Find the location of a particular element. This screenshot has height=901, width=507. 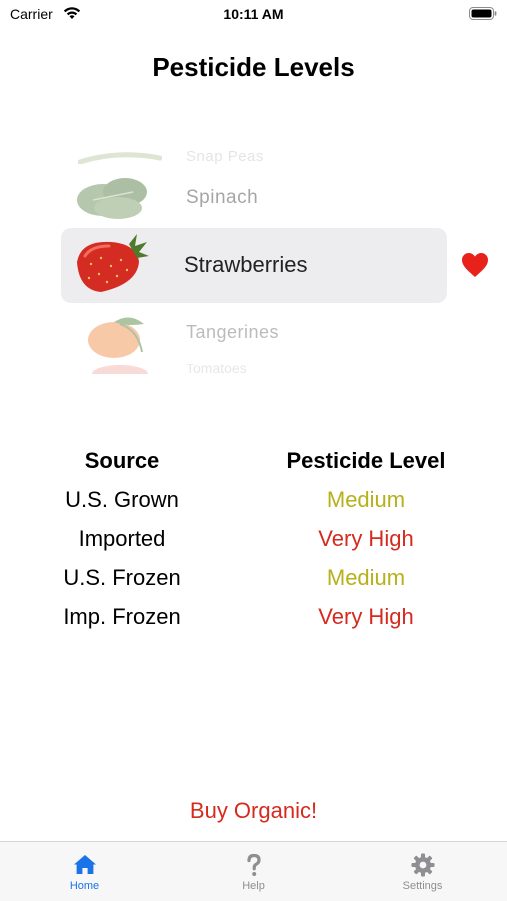

picker-item-label: Tangerines is located at coordinates (233, 332).